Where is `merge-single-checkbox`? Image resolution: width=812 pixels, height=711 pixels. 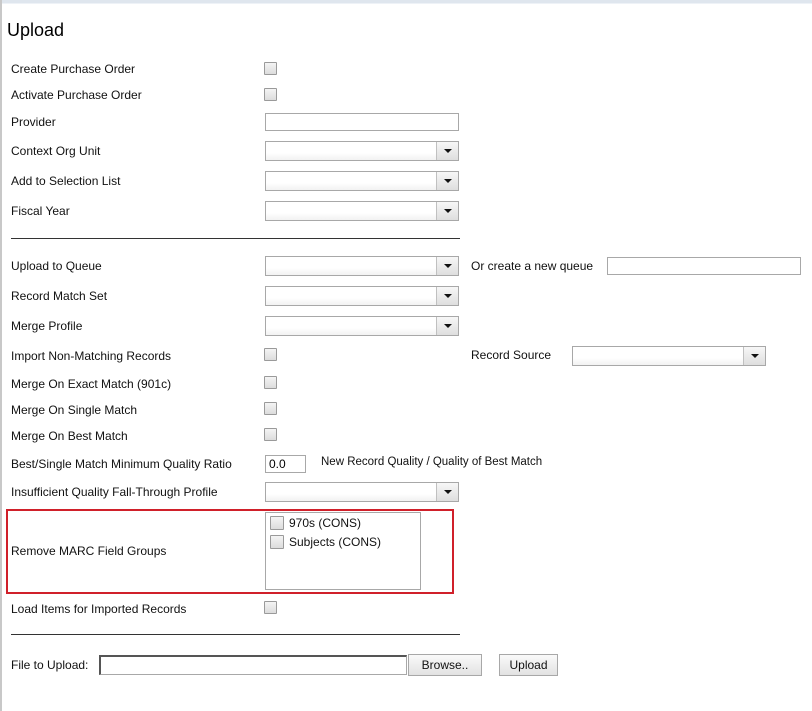 merge-single-checkbox is located at coordinates (270, 408).